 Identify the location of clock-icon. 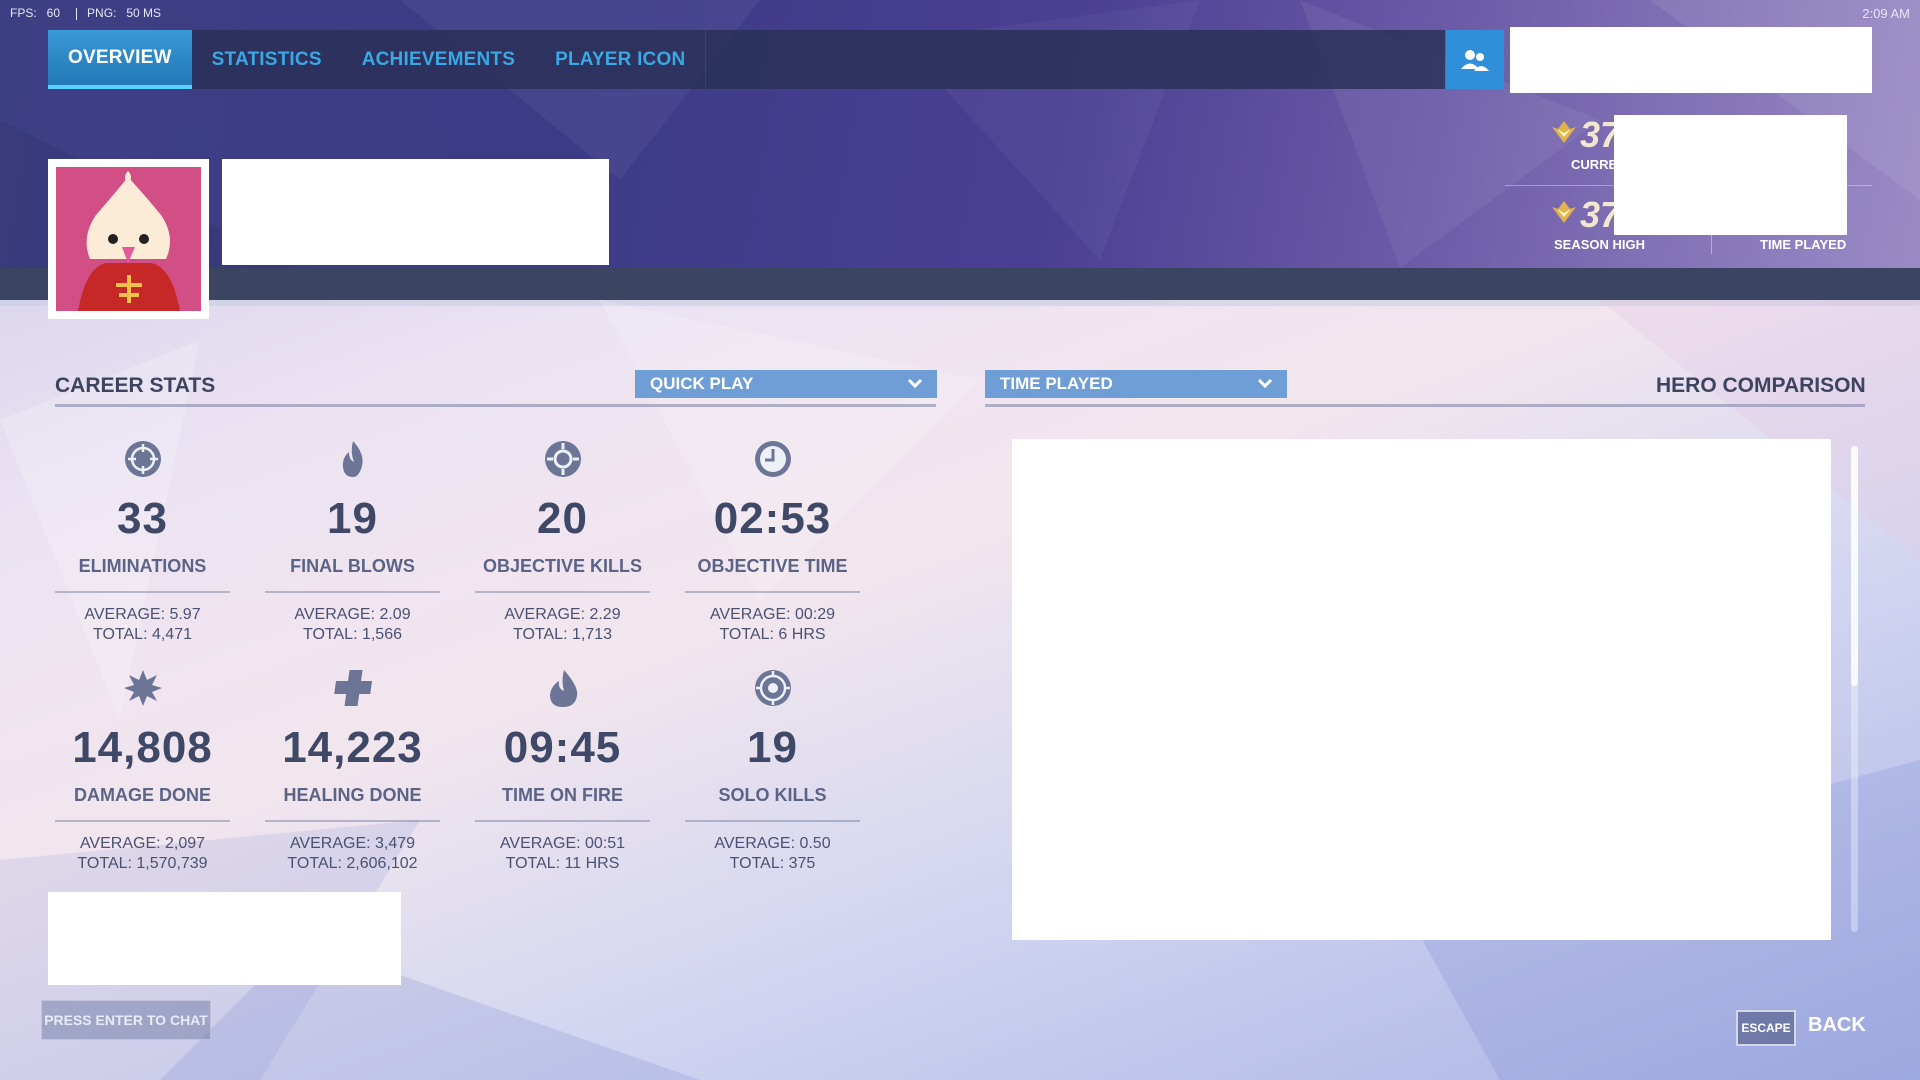
(772, 459).